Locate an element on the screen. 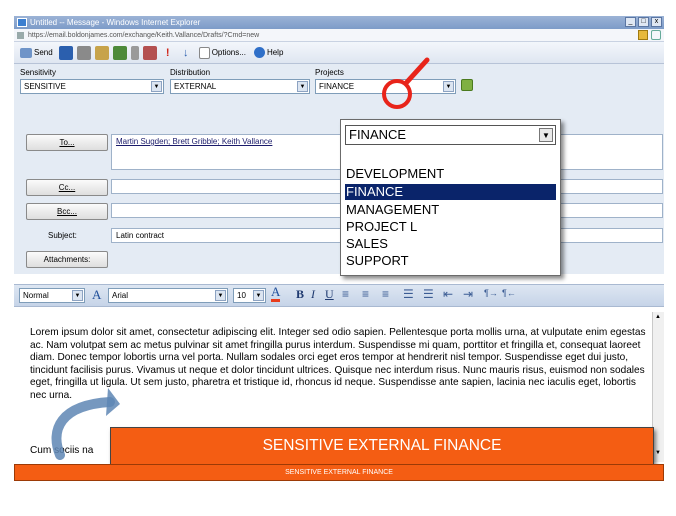 Image resolution: width=676 pixels, height=516 pixels. help-label: Help is located at coordinates (275, 52).